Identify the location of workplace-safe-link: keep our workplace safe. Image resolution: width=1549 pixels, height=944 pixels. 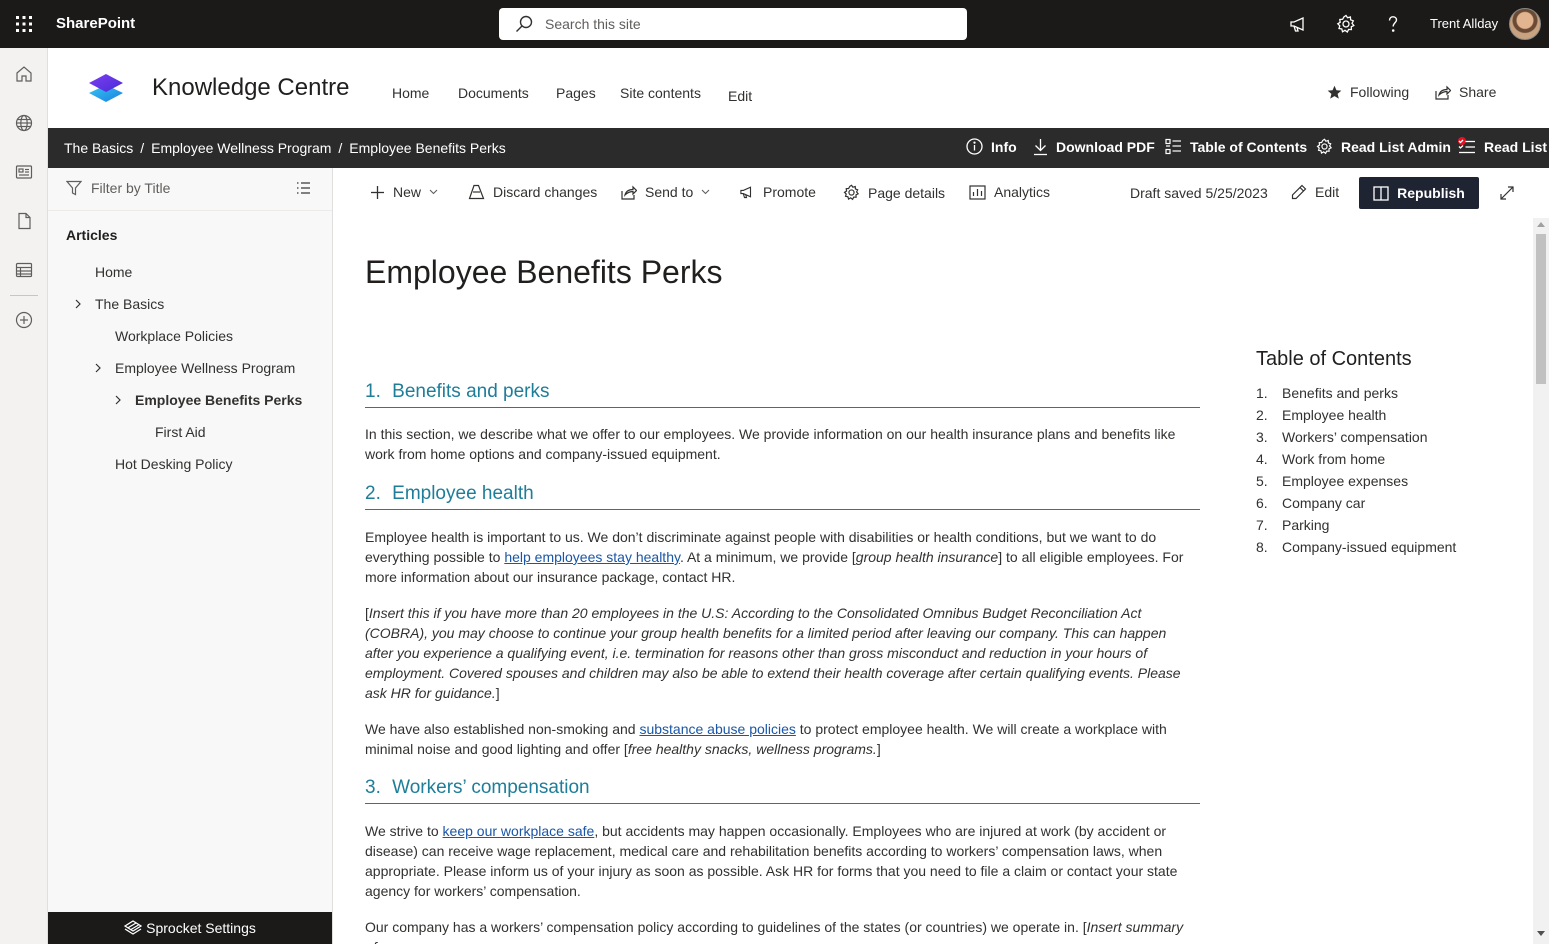
(519, 831).